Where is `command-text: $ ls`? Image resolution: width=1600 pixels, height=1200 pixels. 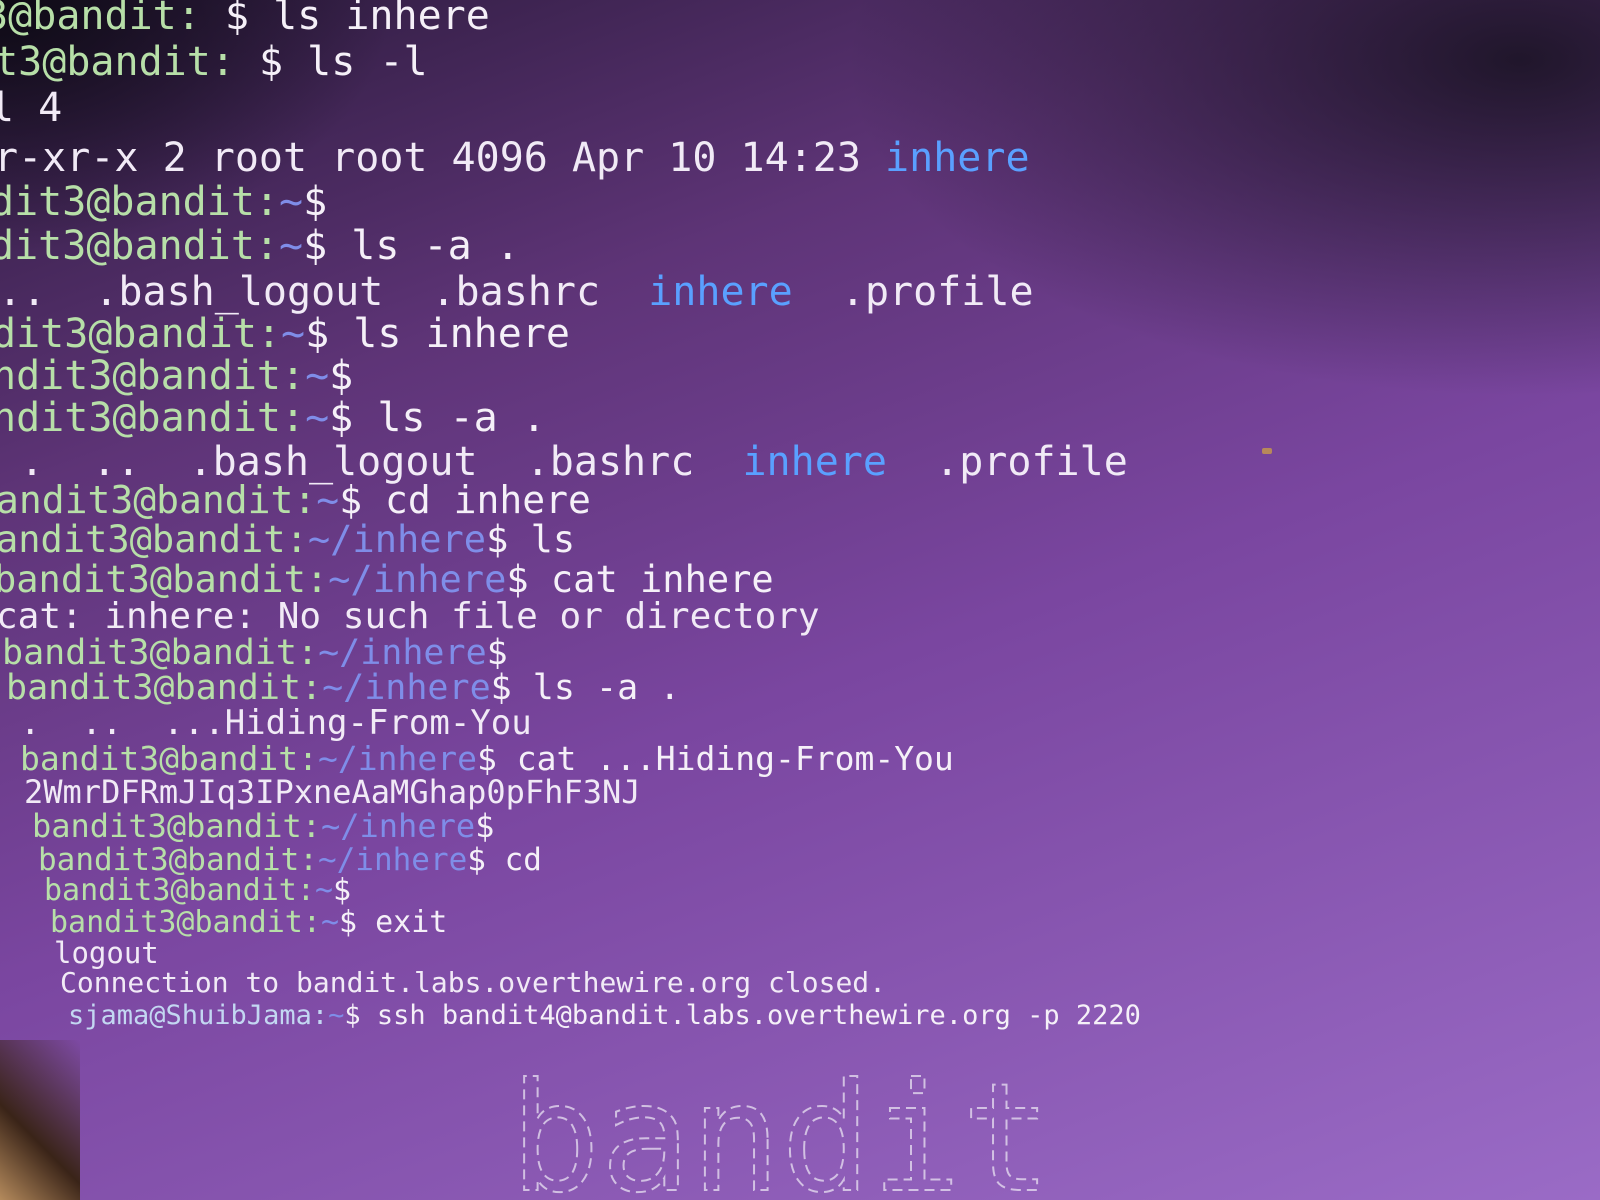 command-text: $ ls is located at coordinates (531, 539).